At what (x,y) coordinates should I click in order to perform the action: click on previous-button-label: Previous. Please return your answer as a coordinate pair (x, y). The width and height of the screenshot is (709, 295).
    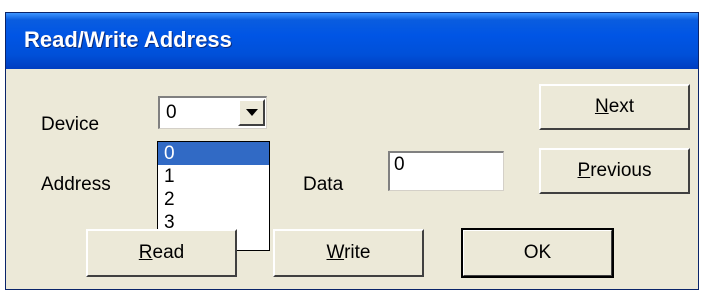
    Looking at the image, I should click on (614, 170).